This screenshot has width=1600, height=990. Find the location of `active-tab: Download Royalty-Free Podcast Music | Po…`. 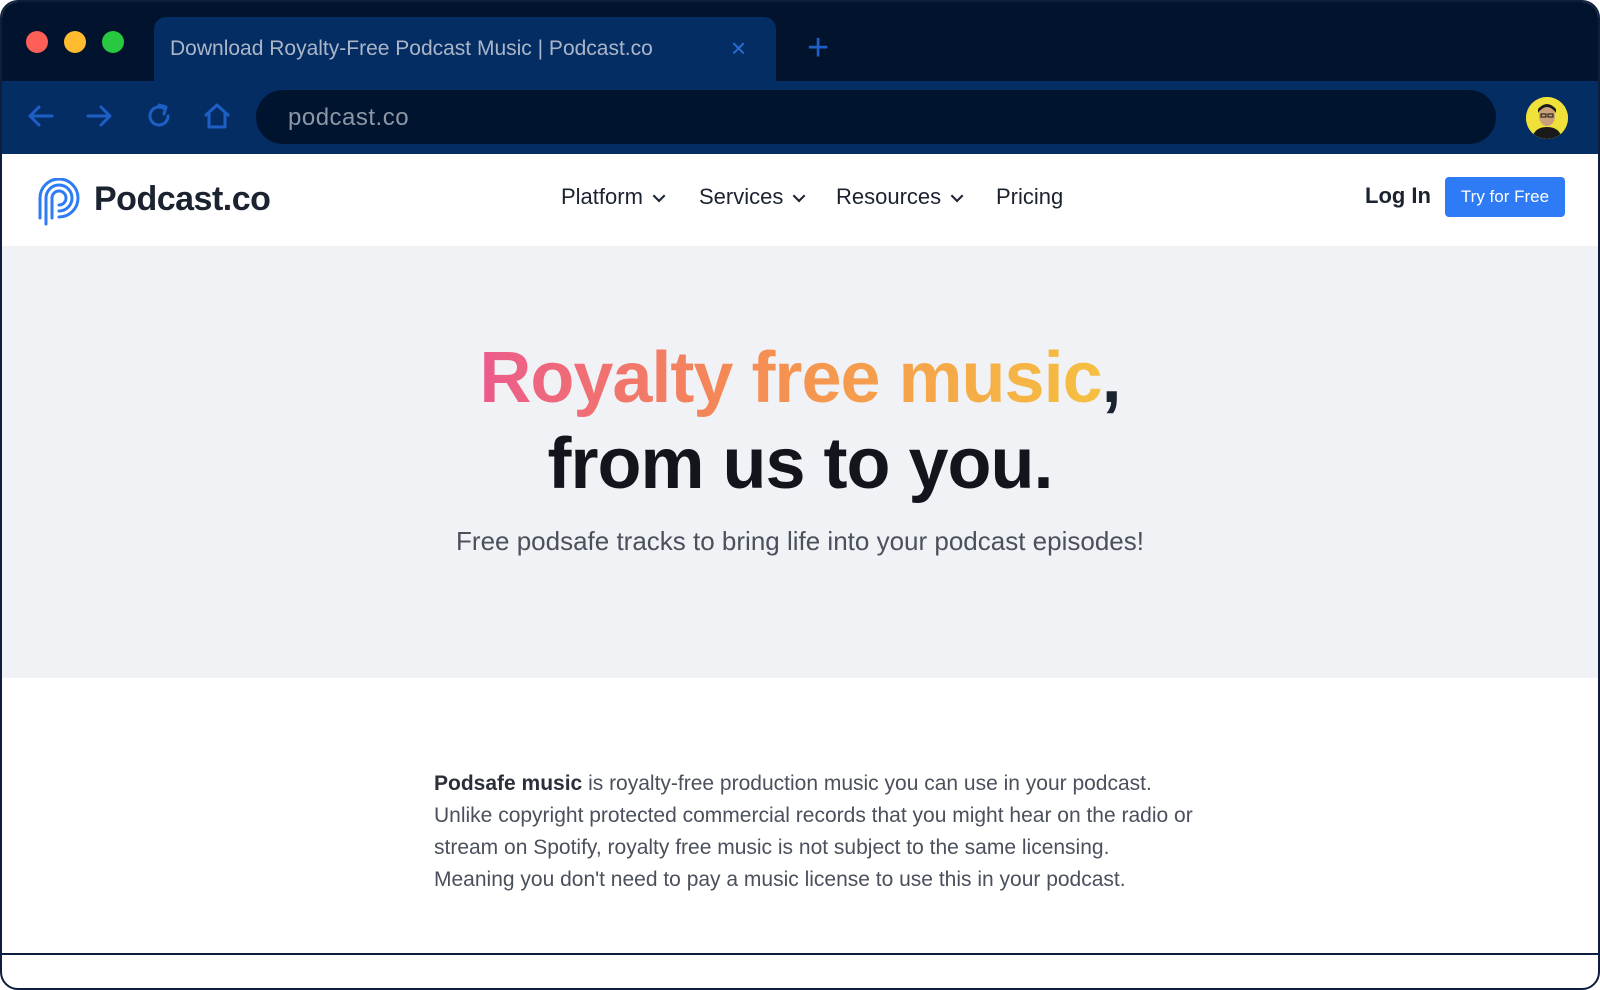

active-tab: Download Royalty-Free Podcast Music | Po… is located at coordinates (465, 49).